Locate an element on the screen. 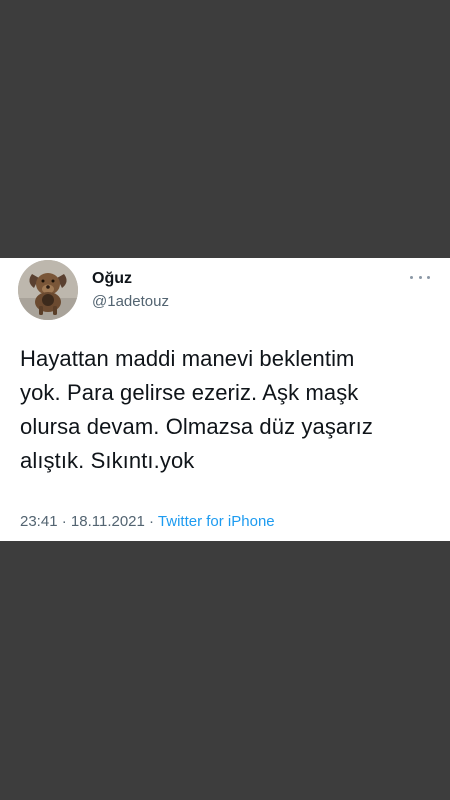 Image resolution: width=450 pixels, height=800 pixels. user-handle: @1adetouz is located at coordinates (130, 301).